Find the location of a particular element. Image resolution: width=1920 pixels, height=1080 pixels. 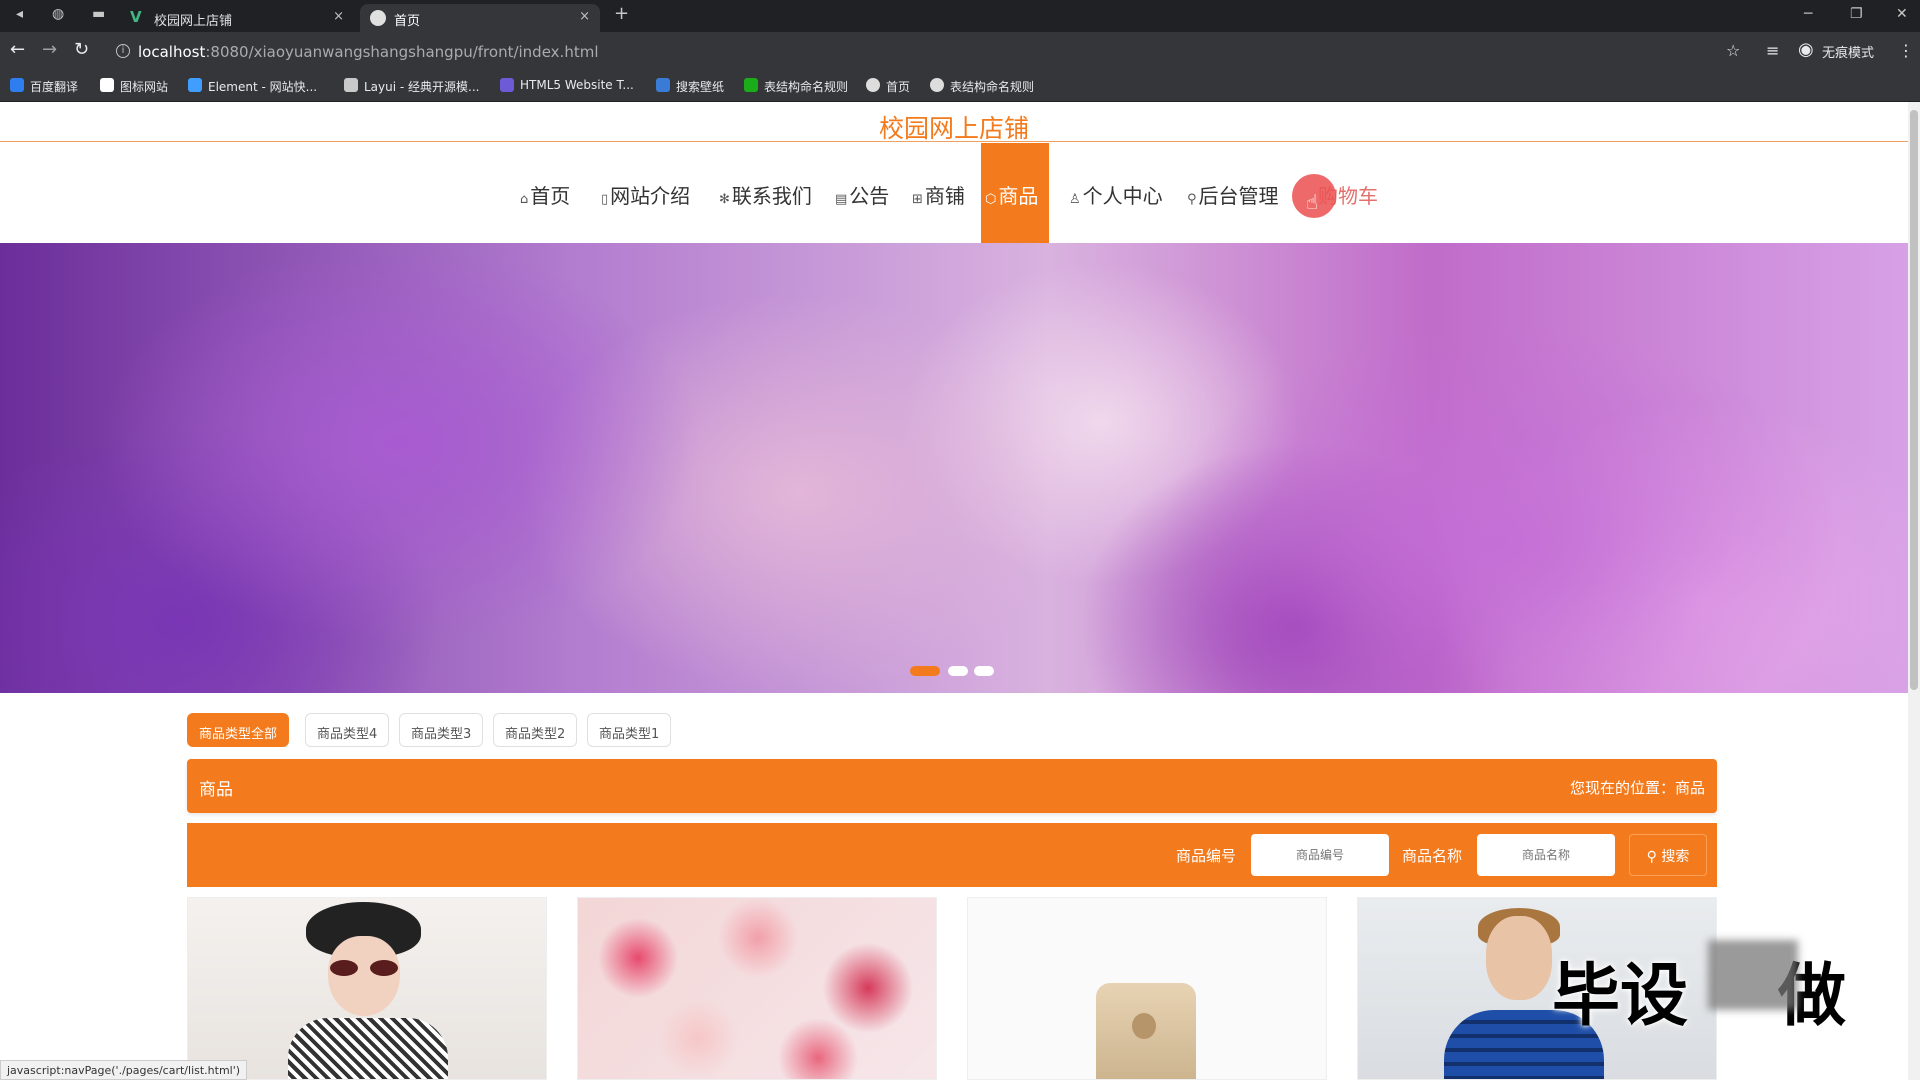

breadcrumb: 您现在的位置：商品 is located at coordinates (1637, 788).